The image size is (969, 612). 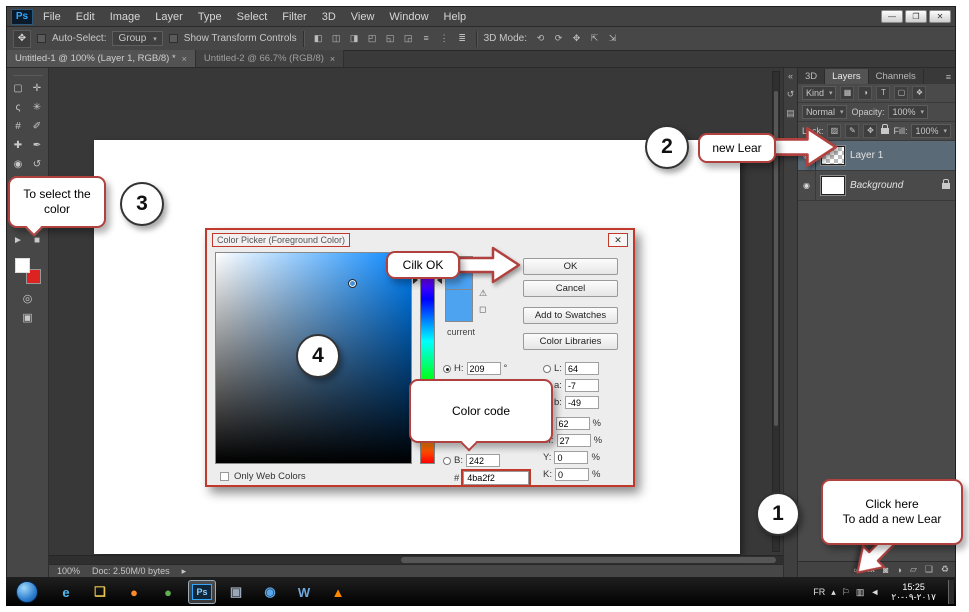 What do you see at coordinates (22, 265) in the screenshot?
I see `foreground-color-swatch` at bounding box center [22, 265].